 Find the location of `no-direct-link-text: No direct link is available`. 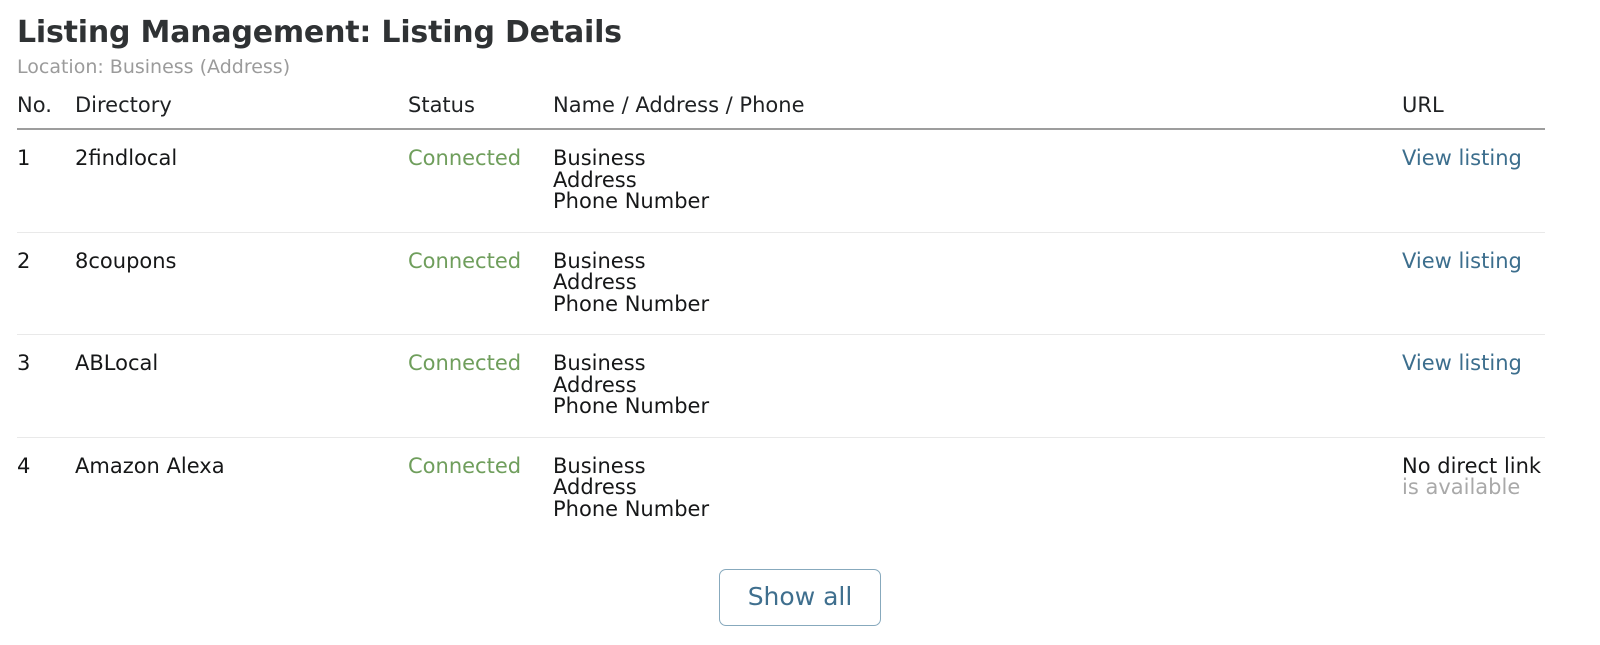

no-direct-link-text: No direct link is available is located at coordinates (1473, 476).